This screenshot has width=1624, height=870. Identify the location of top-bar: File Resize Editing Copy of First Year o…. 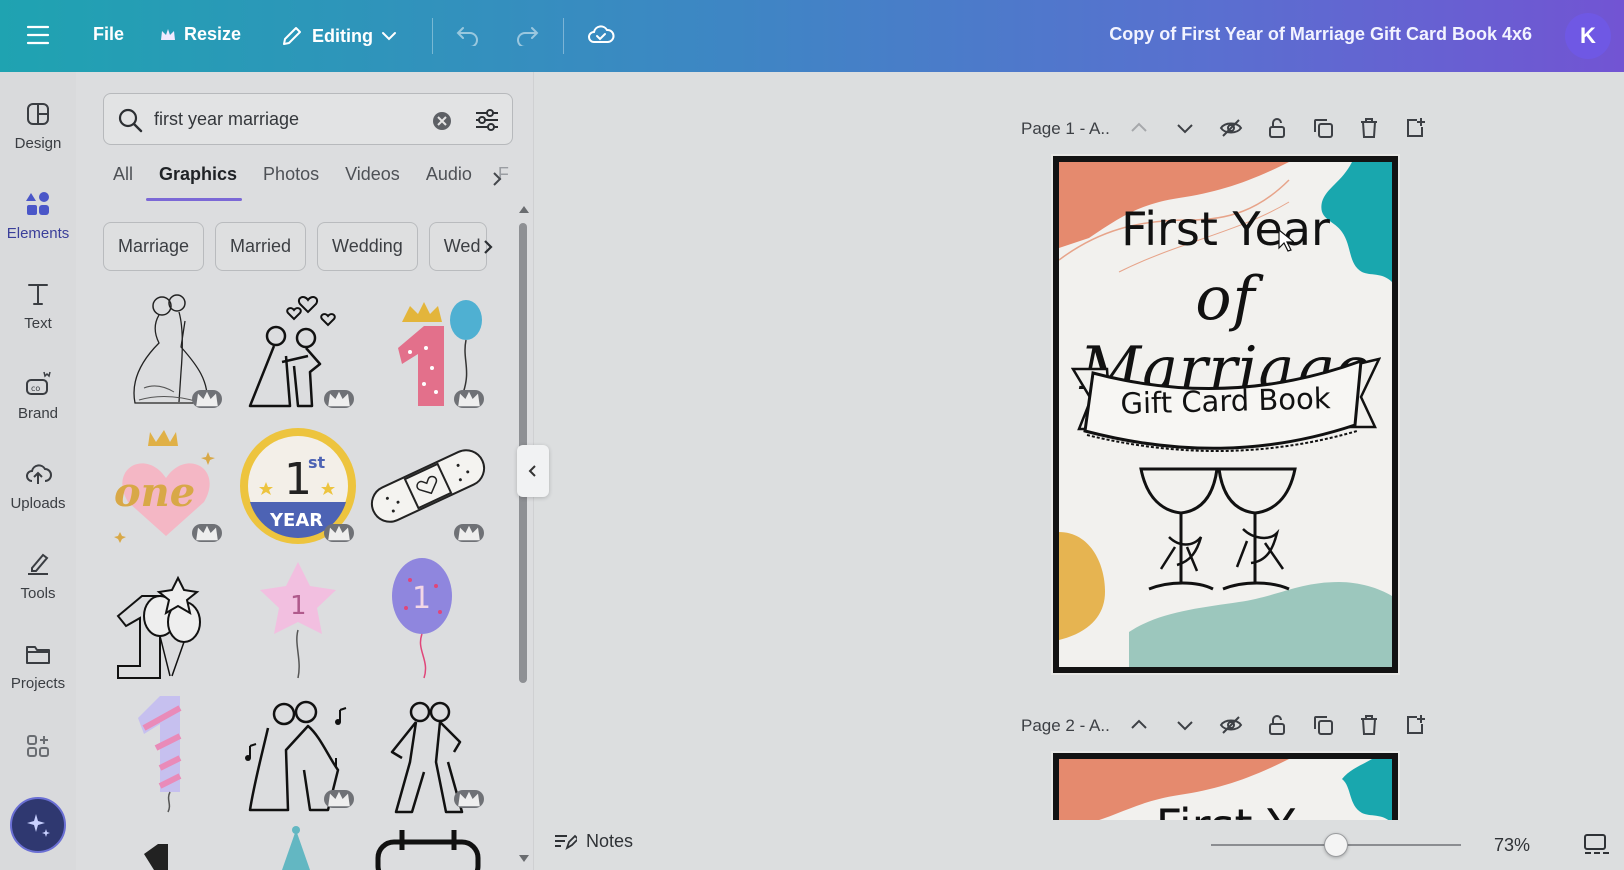
(812, 36).